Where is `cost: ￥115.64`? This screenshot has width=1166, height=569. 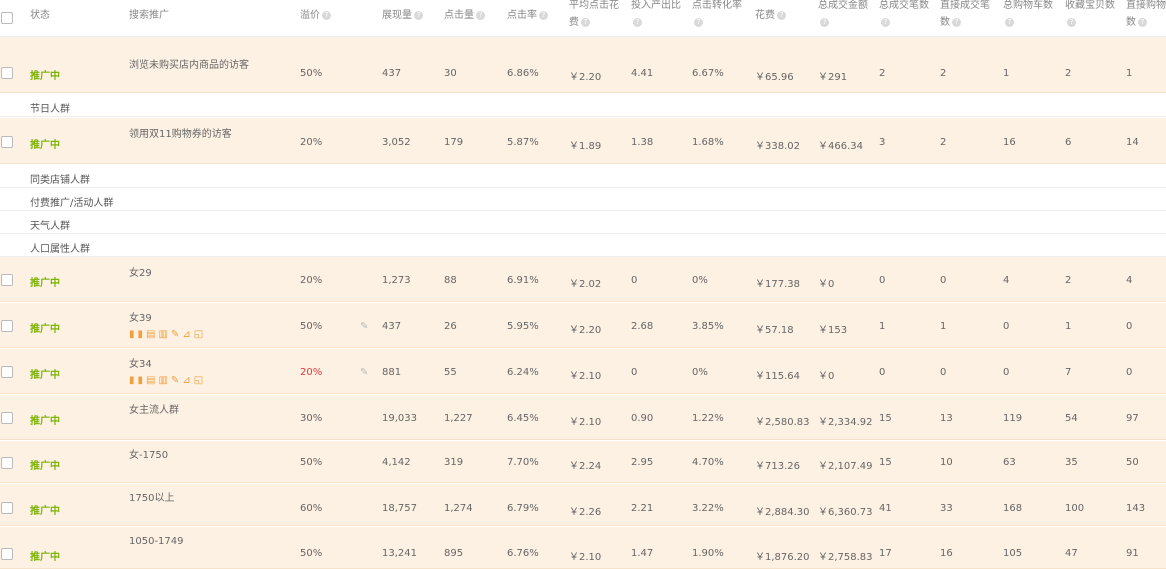 cost: ￥115.64 is located at coordinates (777, 376).